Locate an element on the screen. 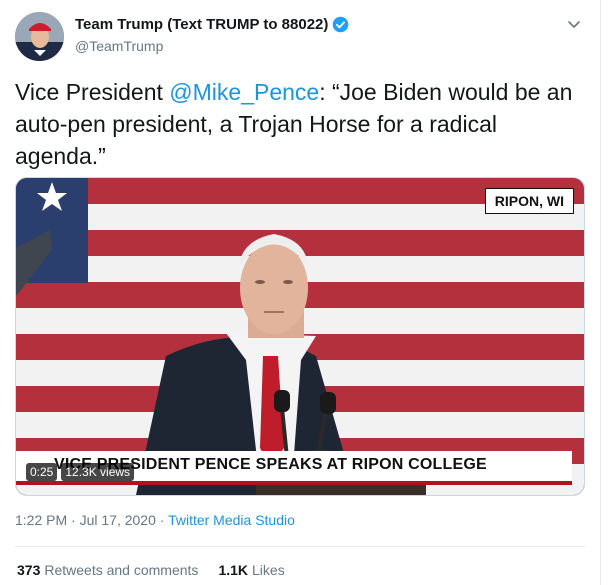 This screenshot has height=585, width=610. location-tag: RIPON, WI is located at coordinates (529, 201).